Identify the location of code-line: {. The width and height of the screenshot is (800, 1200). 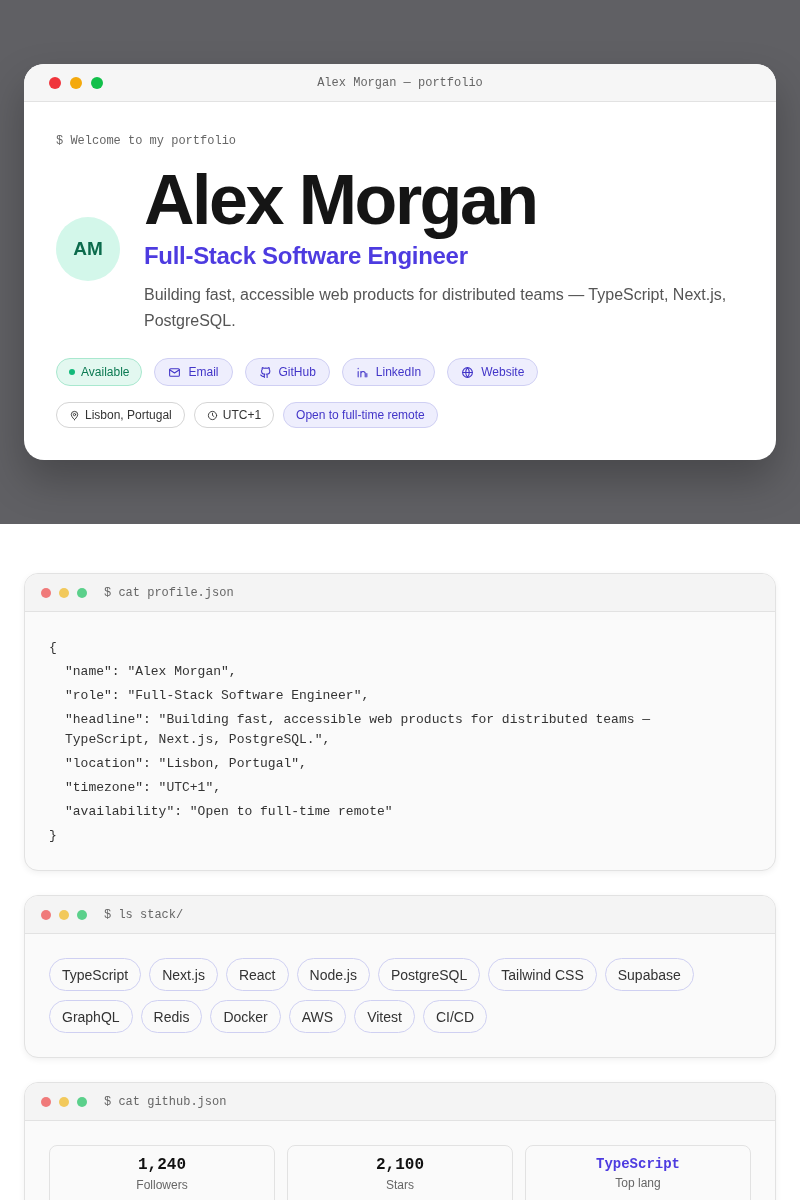
(53, 648).